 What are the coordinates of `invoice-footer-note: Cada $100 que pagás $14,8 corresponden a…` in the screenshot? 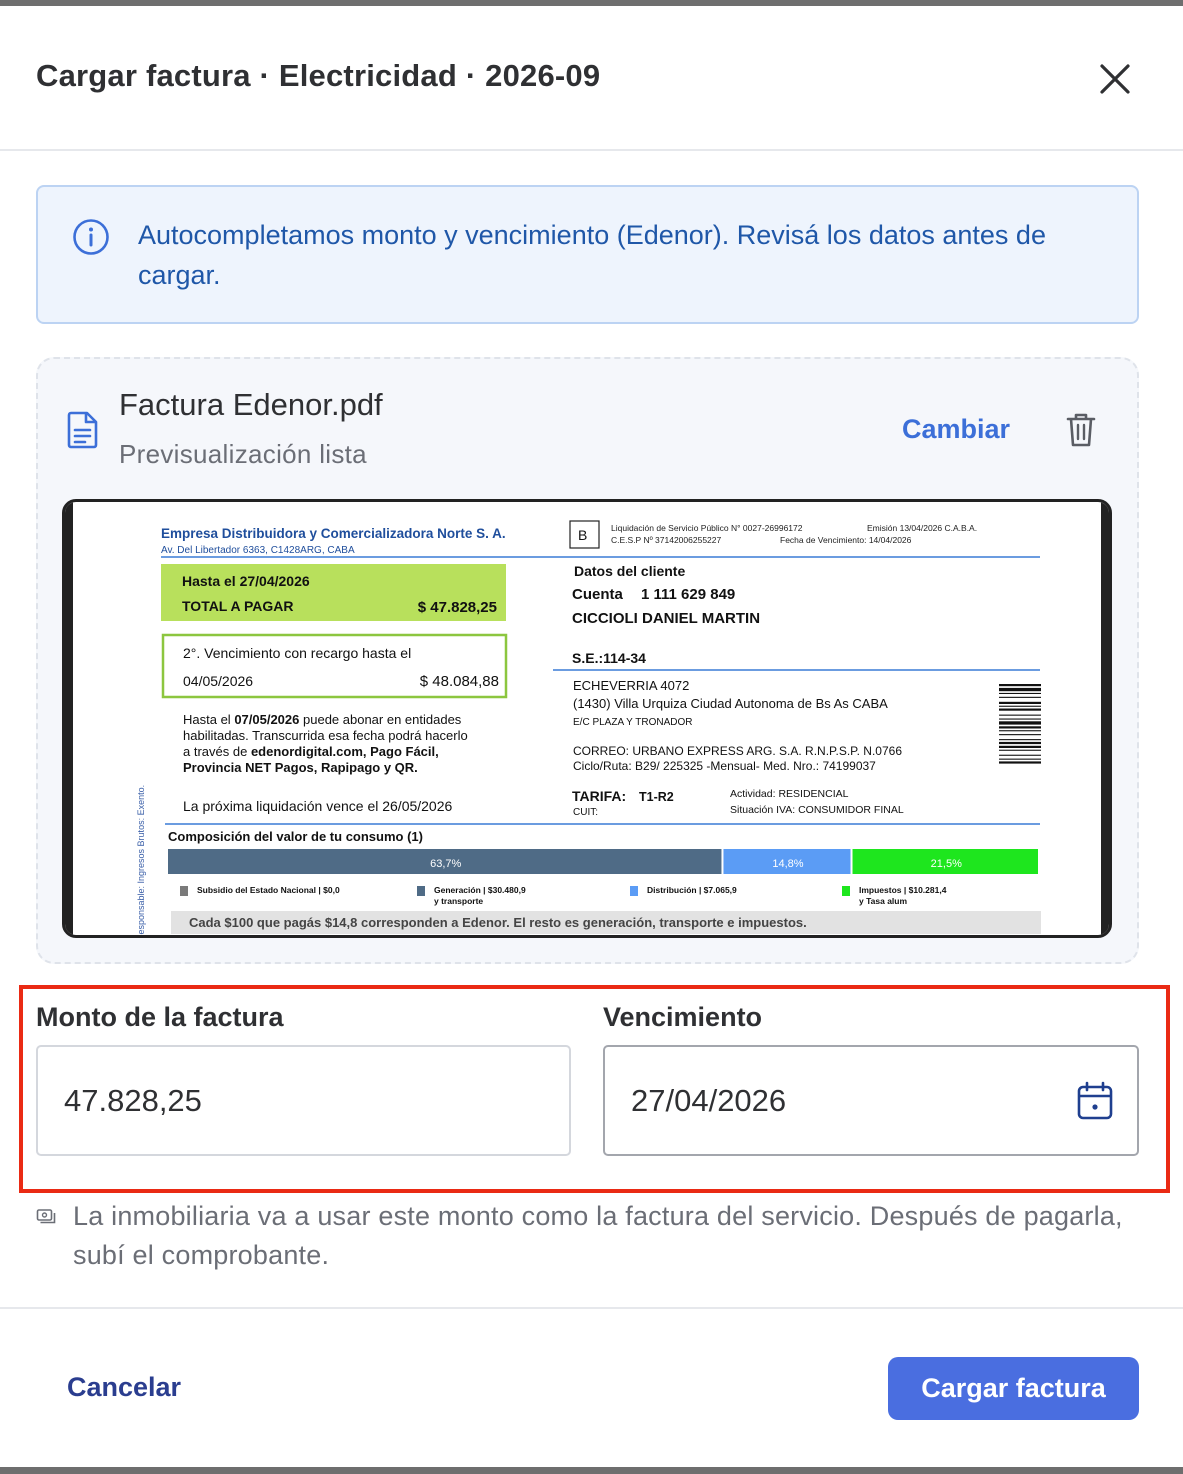 It's located at (498, 922).